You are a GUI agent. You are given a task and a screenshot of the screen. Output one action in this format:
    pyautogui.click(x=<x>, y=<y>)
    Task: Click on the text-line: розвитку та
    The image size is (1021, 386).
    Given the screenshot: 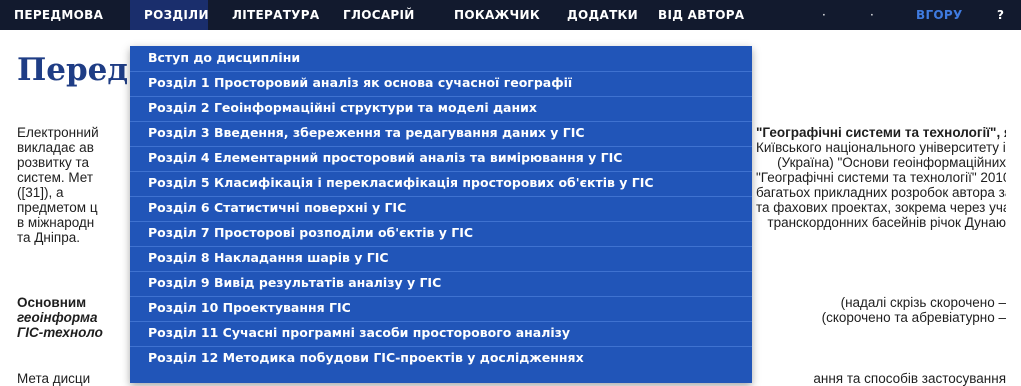 What is the action you would take?
    pyautogui.click(x=53, y=162)
    